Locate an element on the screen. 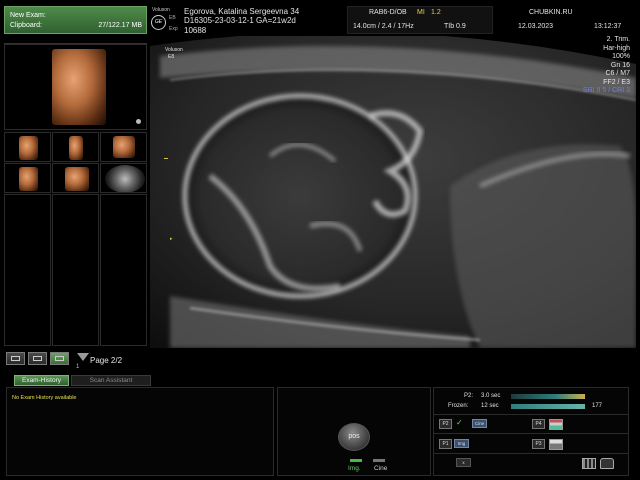  p2-label: P2: is located at coordinates (469, 396).